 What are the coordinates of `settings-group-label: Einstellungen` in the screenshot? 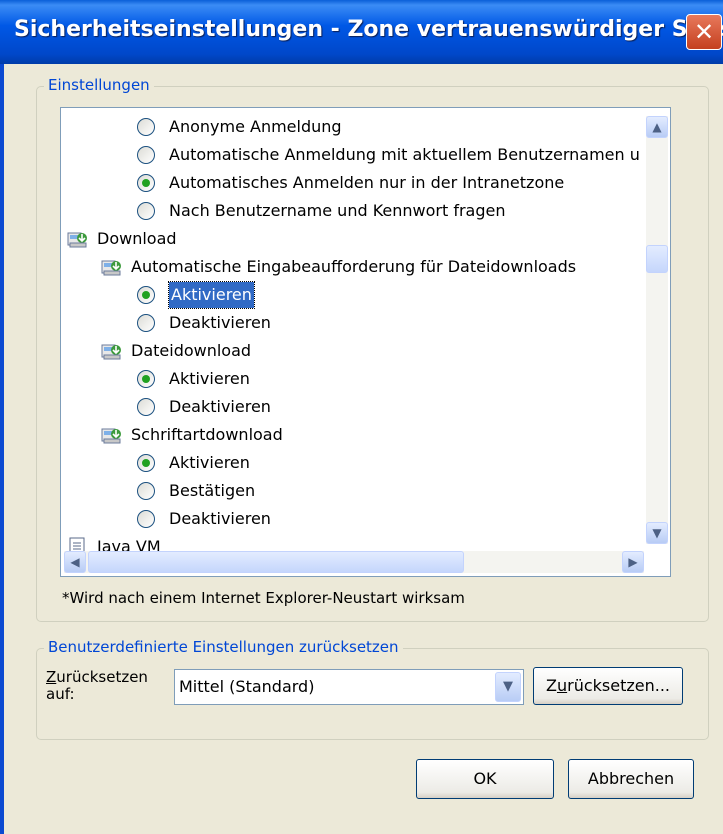 It's located at (99, 85).